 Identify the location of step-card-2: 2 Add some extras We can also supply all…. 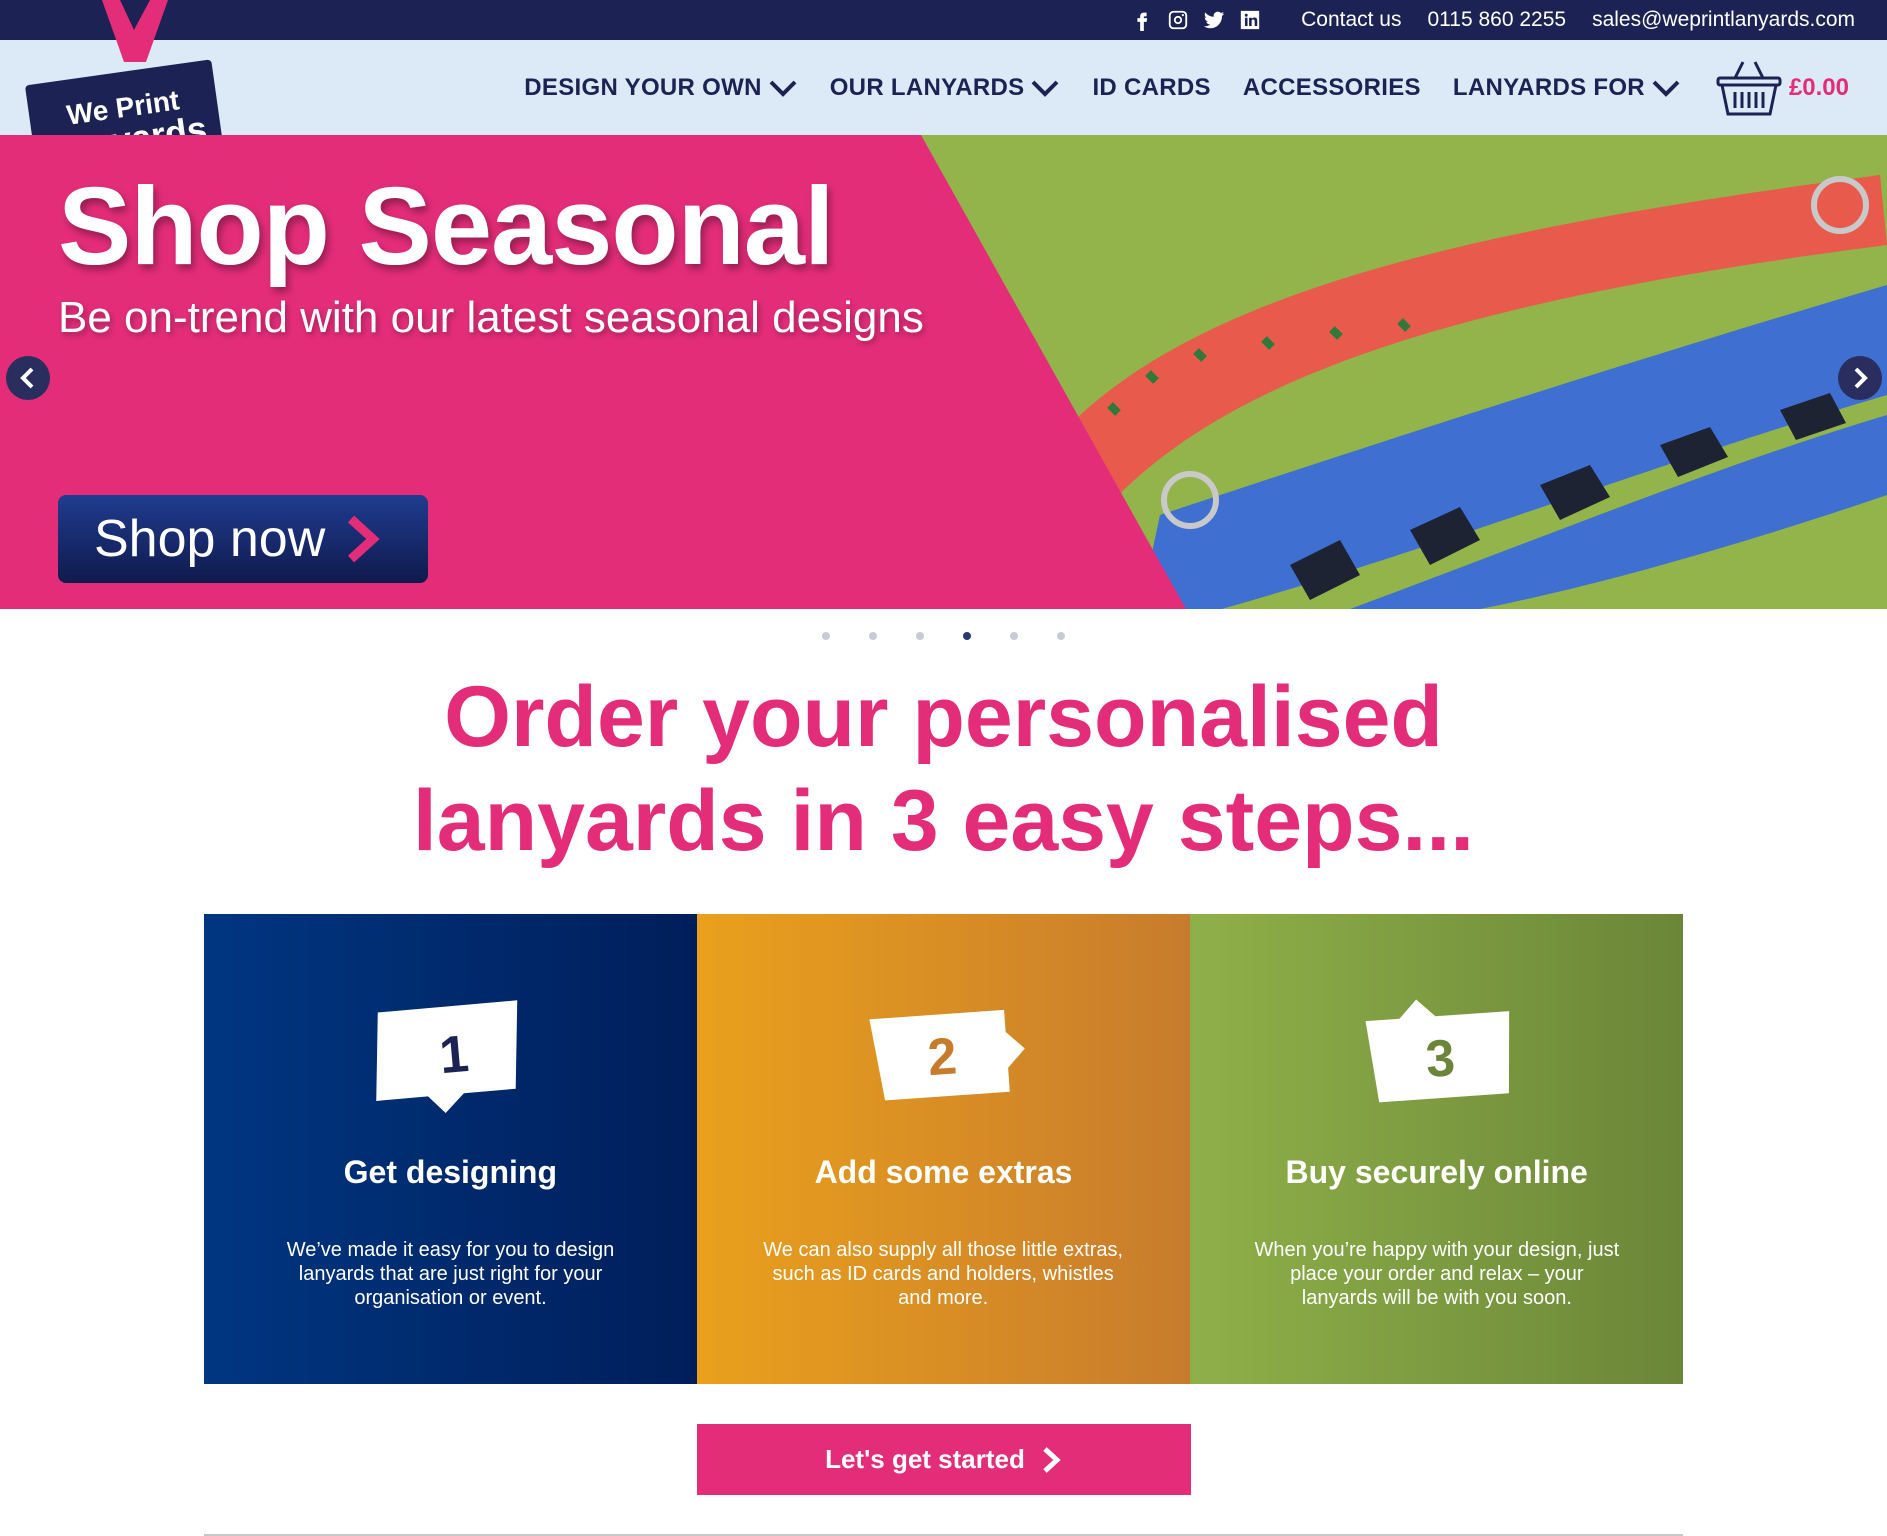
(943, 1149).